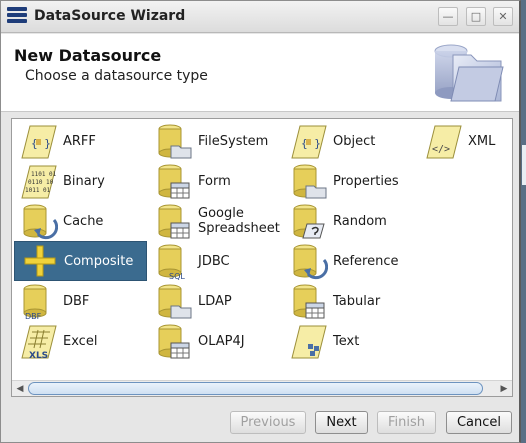 This screenshot has width=526, height=443. Describe the element at coordinates (310, 262) in the screenshot. I see `reference-icon` at that location.